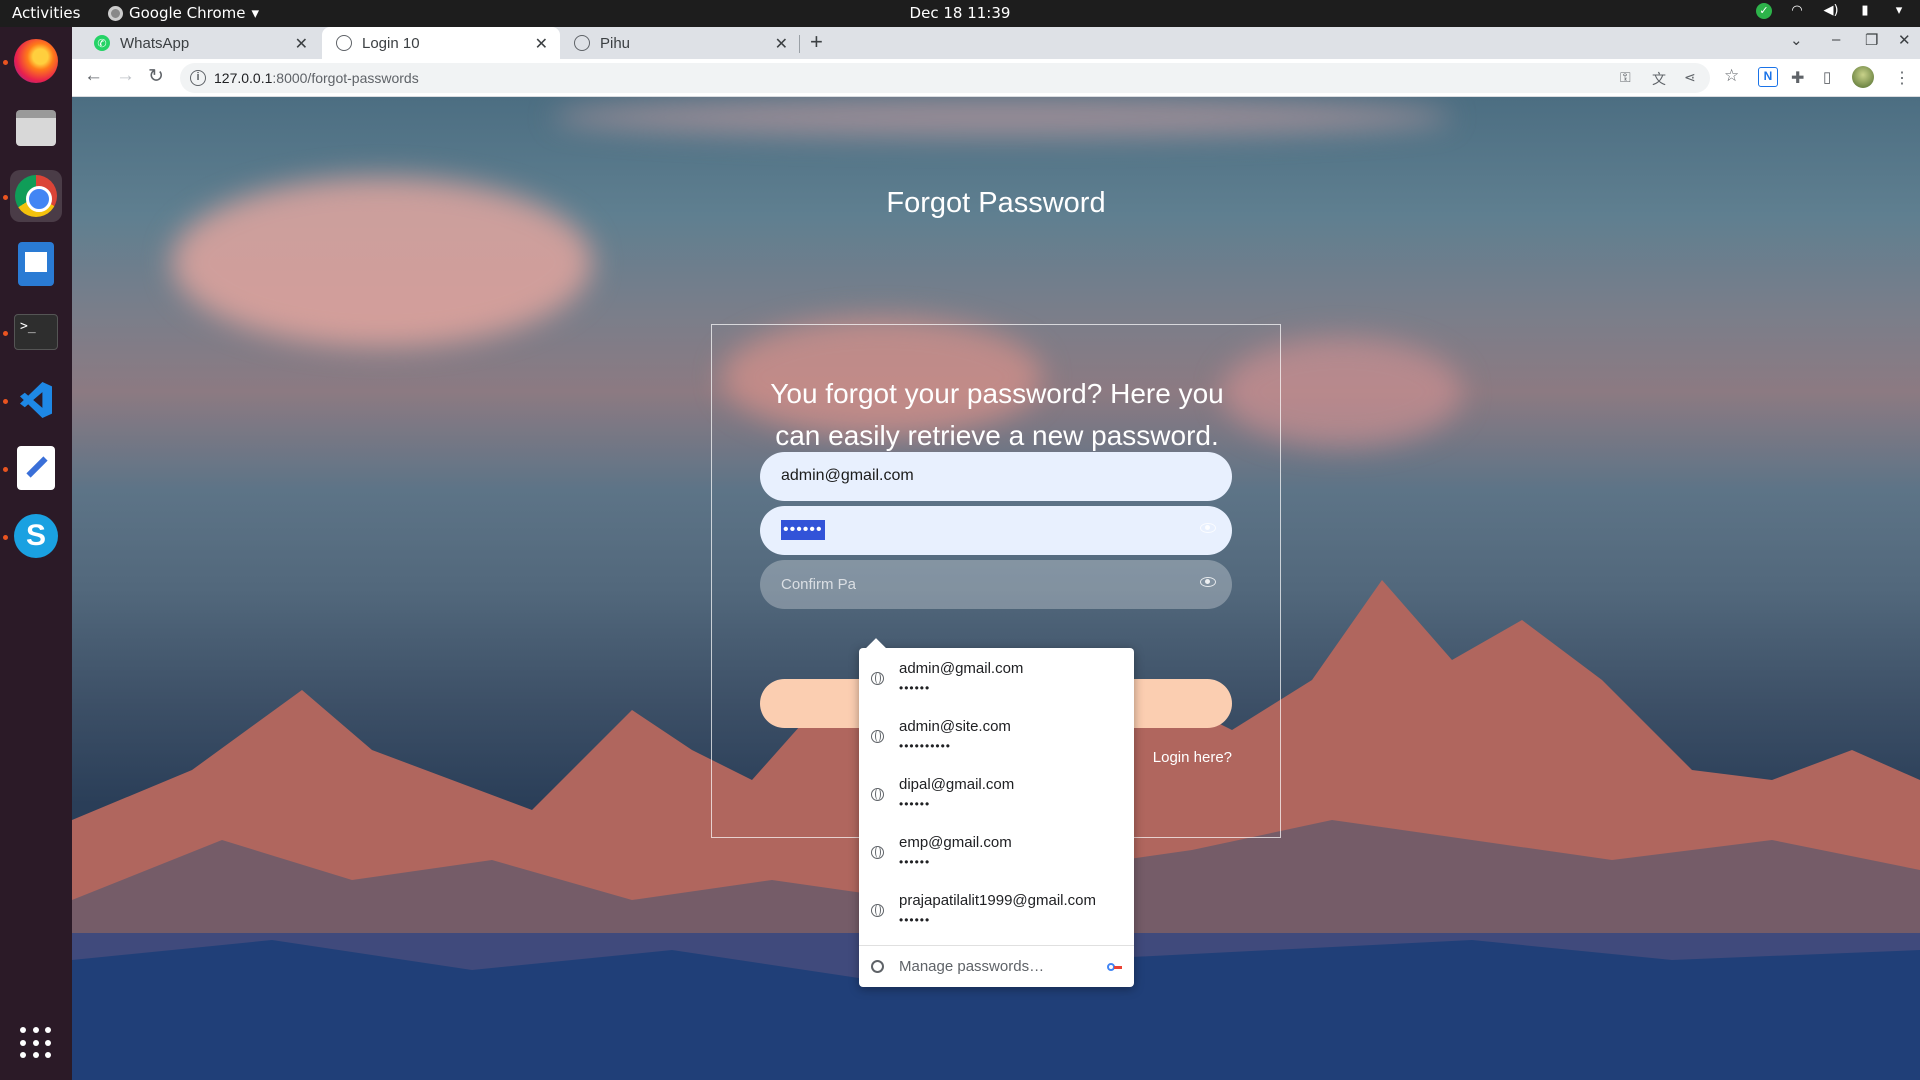  I want to click on dock: >_ S, so click(36, 553).